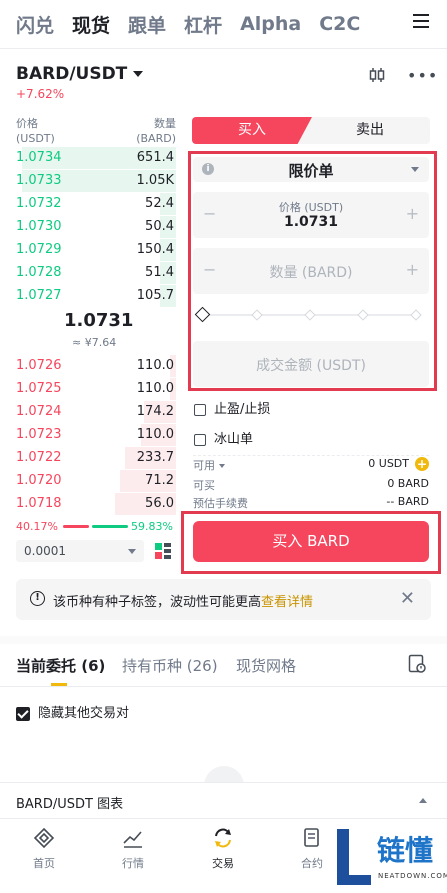 The height and width of the screenshot is (893, 447). I want to click on order-price: 1.0720, so click(39, 480).